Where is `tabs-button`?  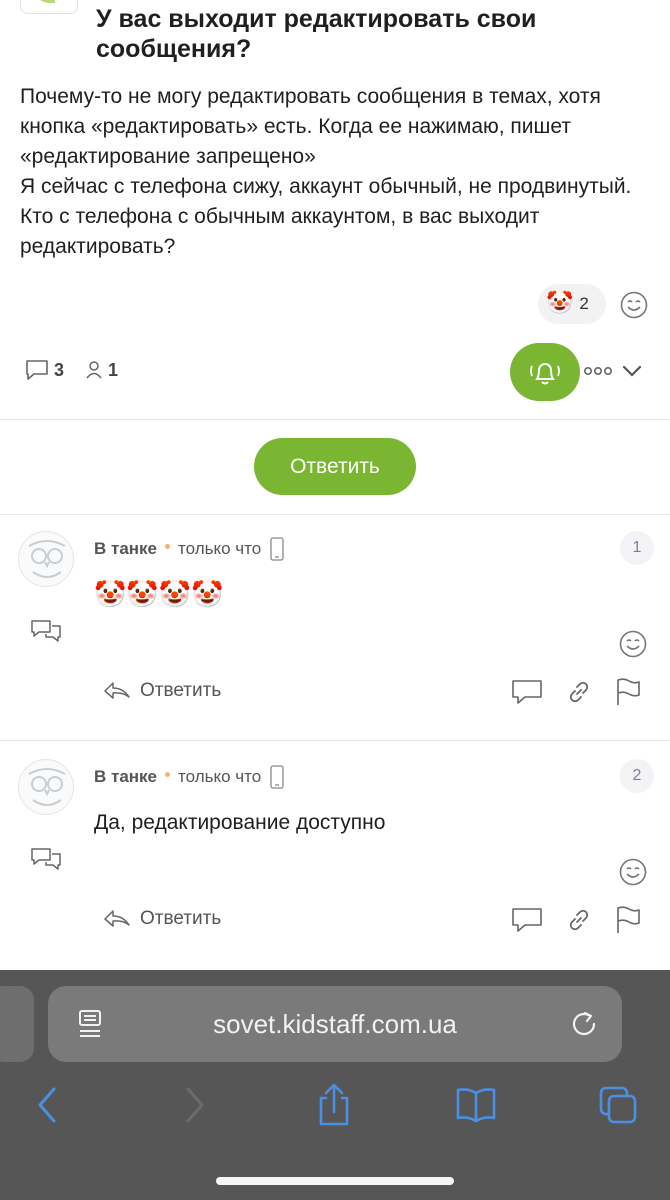 tabs-button is located at coordinates (618, 1105).